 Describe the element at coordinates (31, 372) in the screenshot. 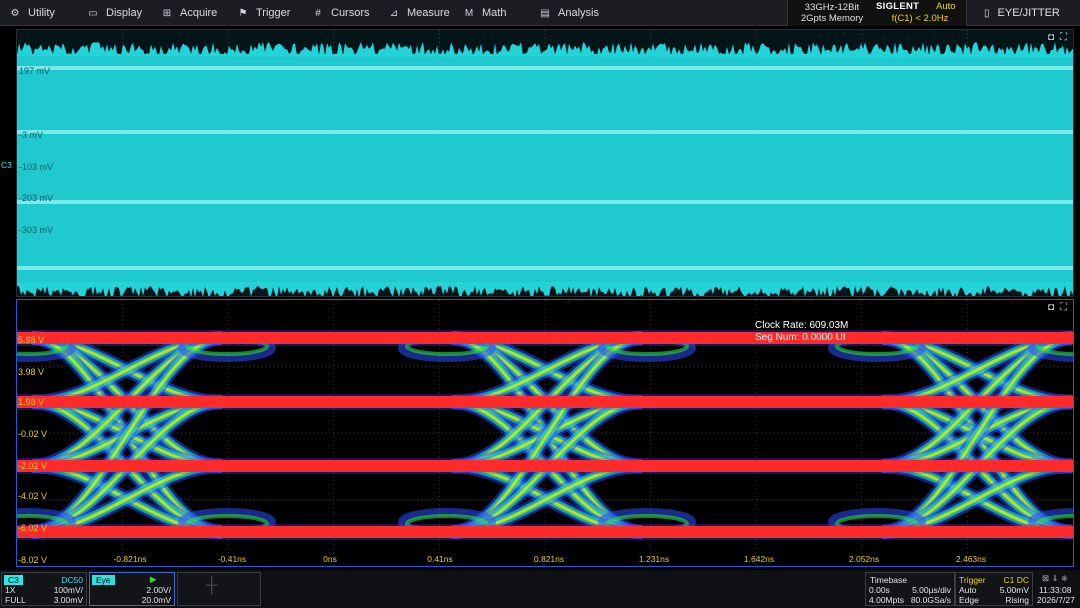

I see `eye-y-label: 3.98 V` at that location.